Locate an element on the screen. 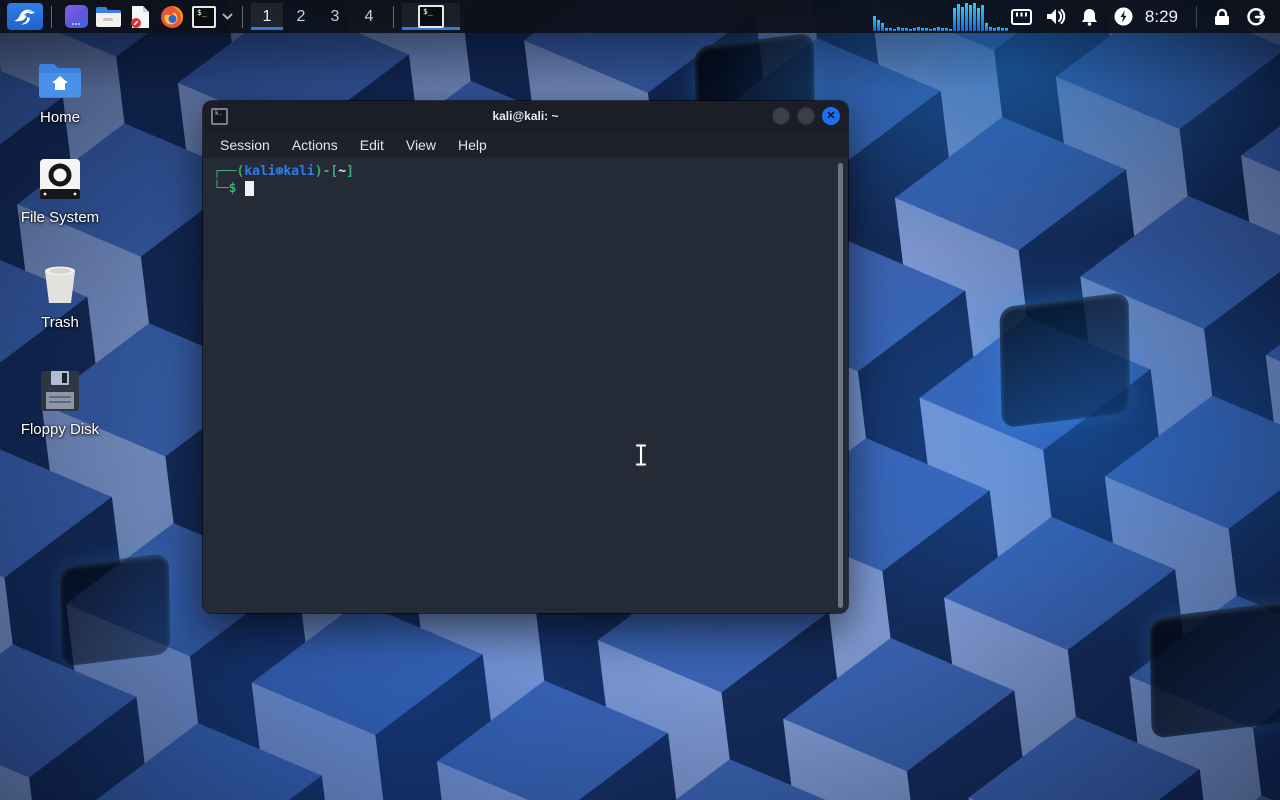  ibeam-mouse-cursor is located at coordinates (641, 455).